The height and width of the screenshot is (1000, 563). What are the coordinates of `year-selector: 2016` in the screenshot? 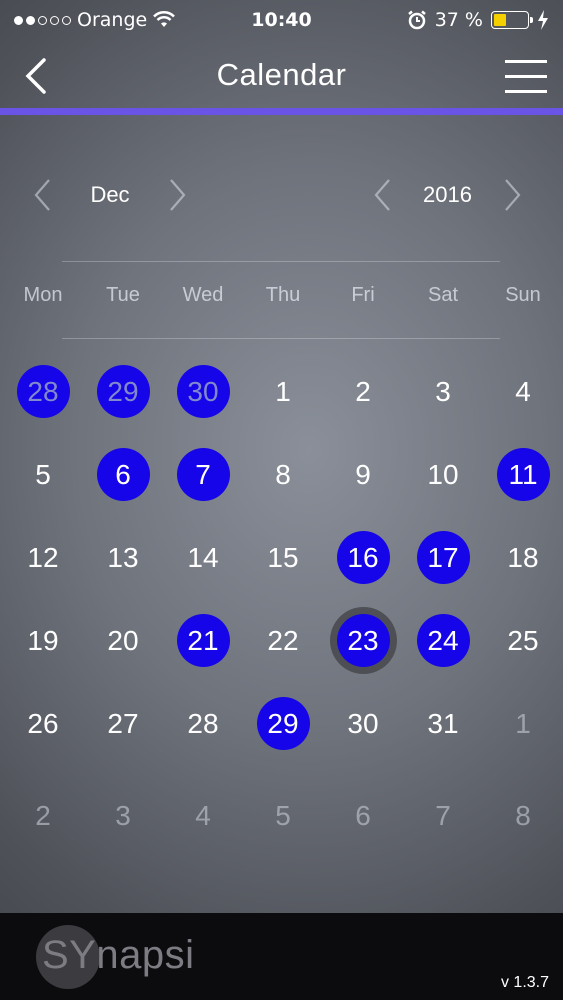 It's located at (447, 195).